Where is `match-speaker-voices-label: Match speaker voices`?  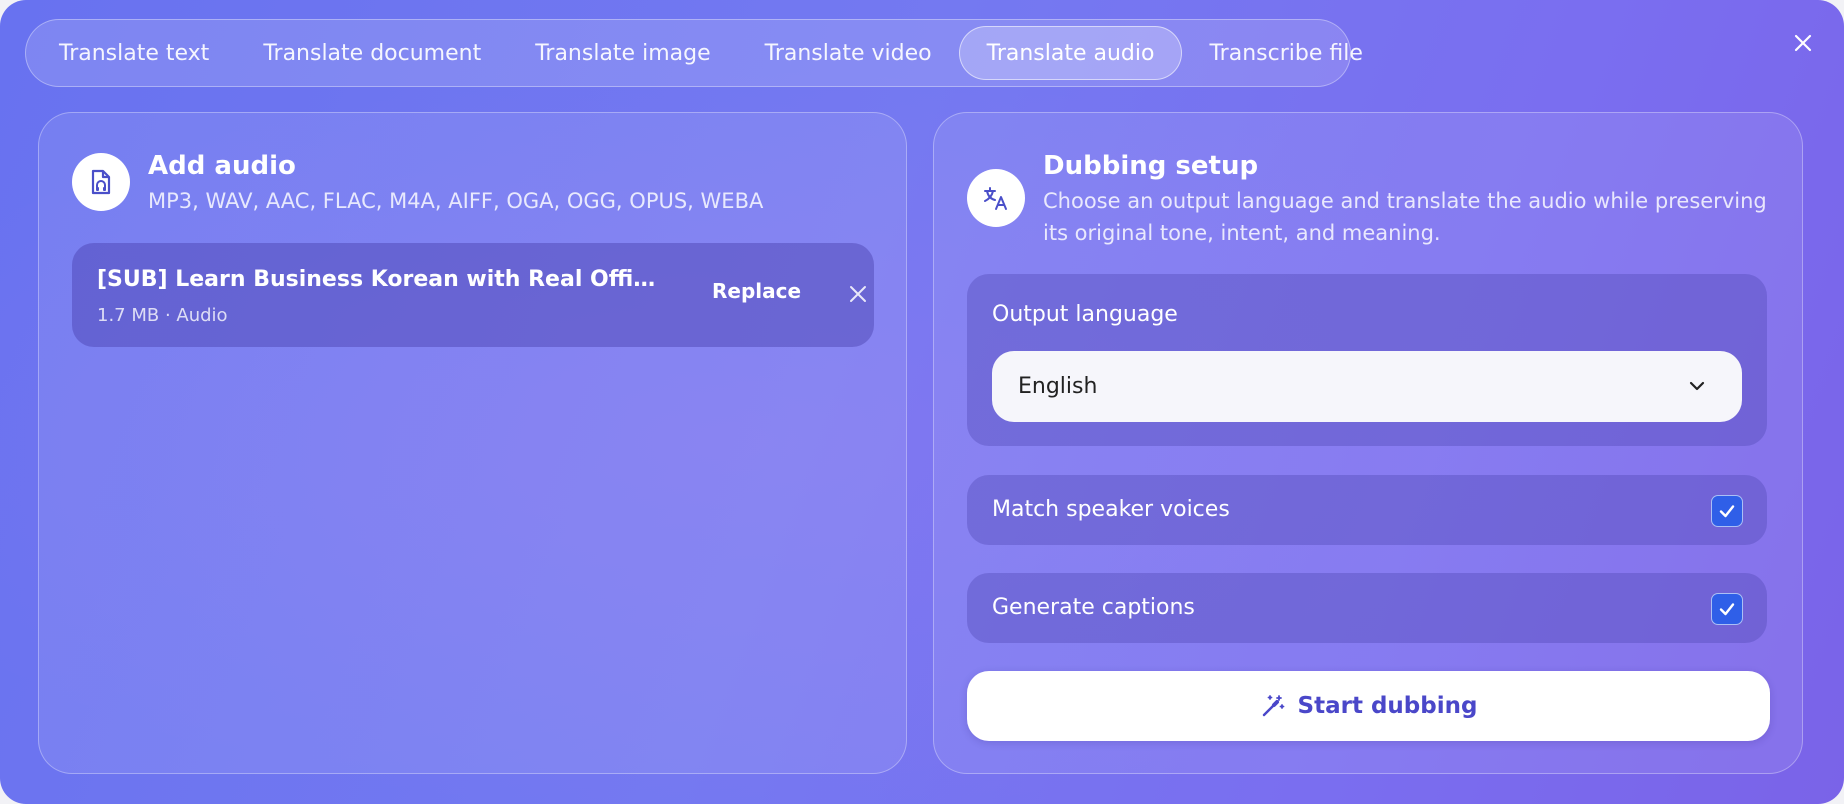
match-speaker-voices-label: Match speaker voices is located at coordinates (1111, 509).